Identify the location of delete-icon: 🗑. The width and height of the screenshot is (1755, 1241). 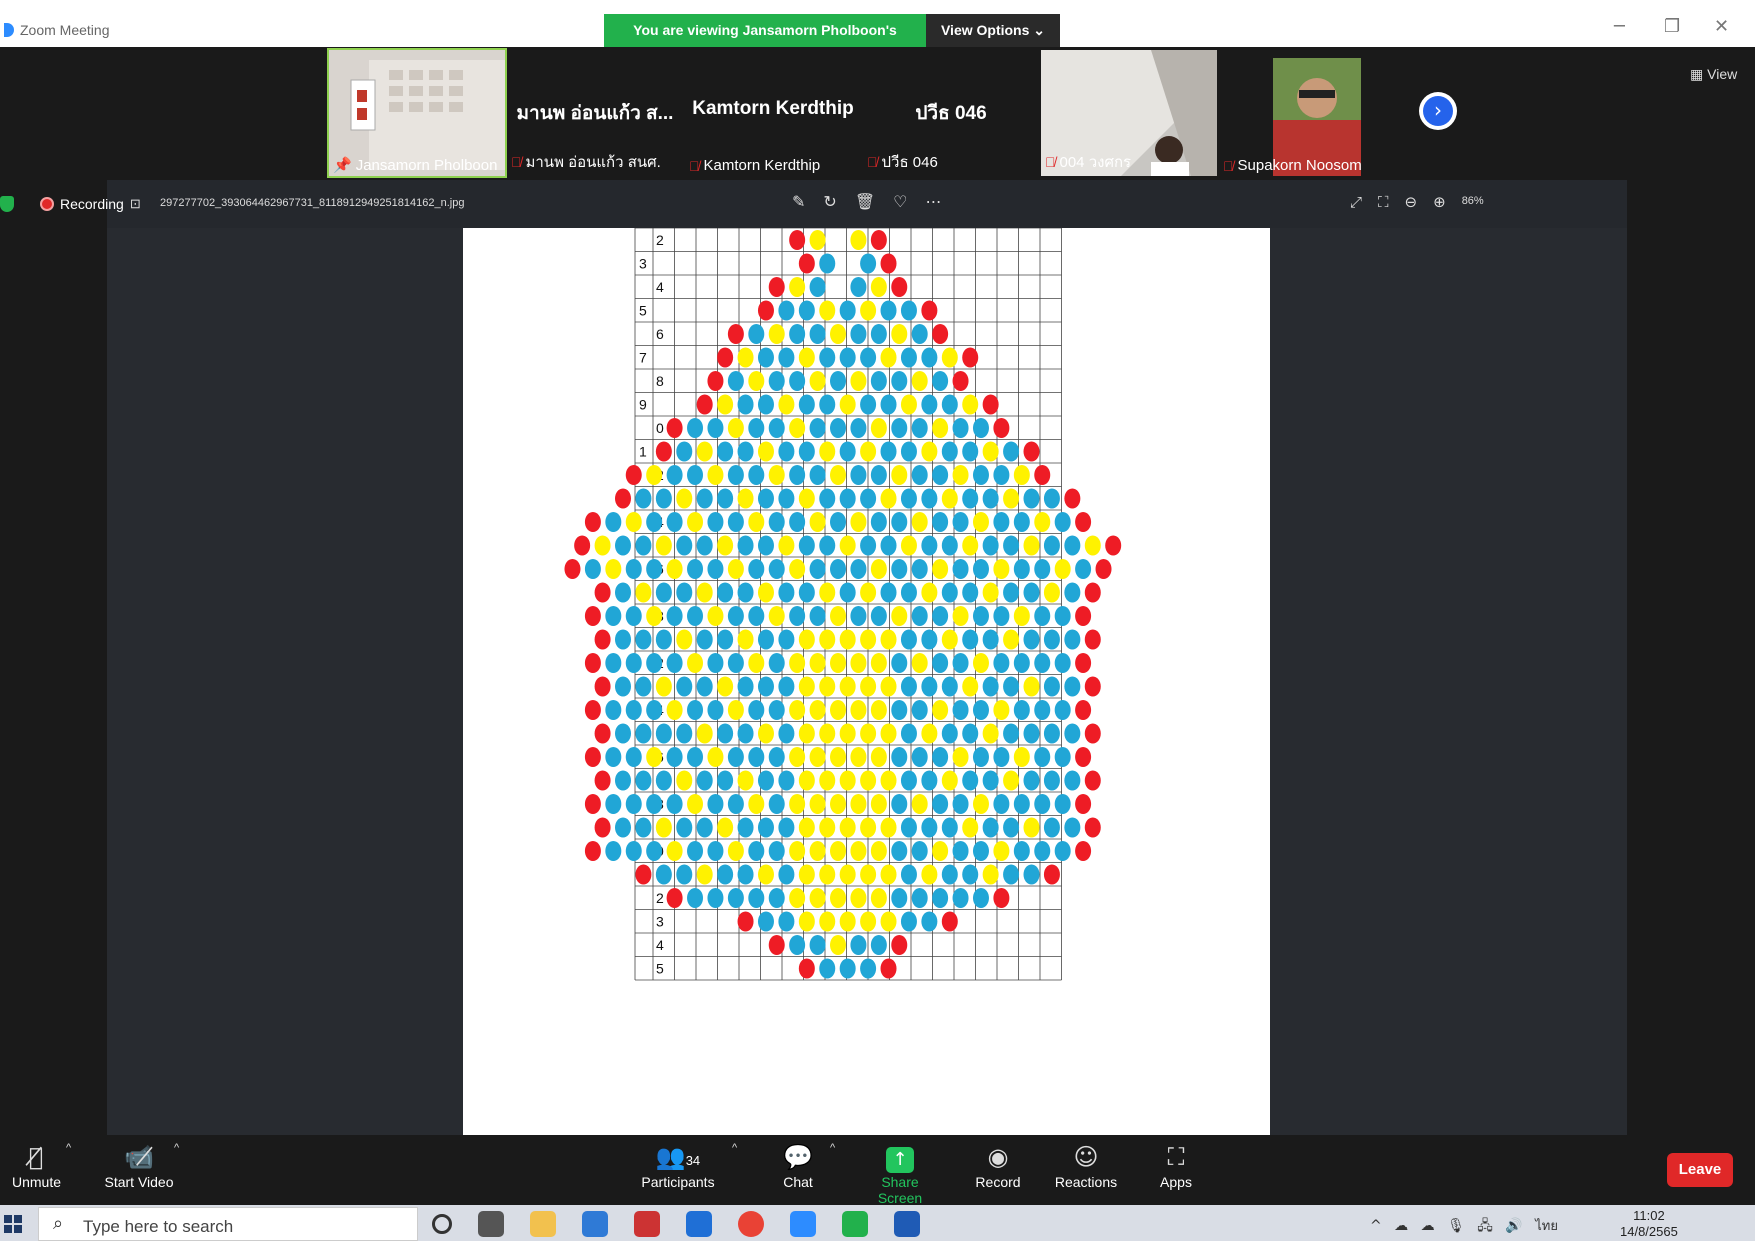
(865, 201).